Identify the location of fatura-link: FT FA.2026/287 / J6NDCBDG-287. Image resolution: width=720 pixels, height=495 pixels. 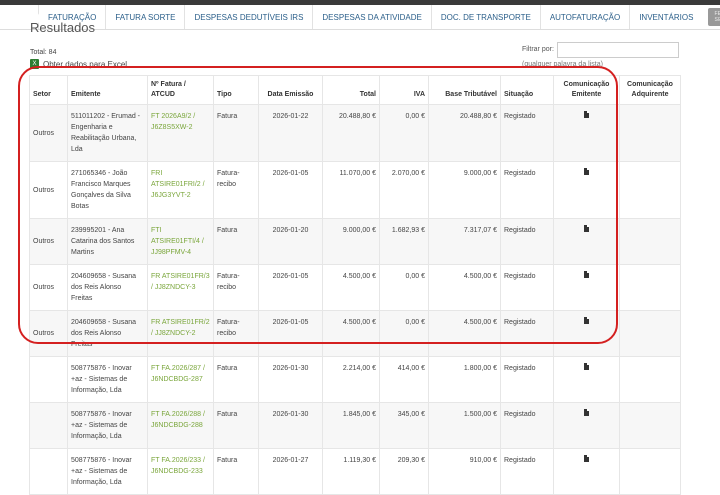
(180, 379).